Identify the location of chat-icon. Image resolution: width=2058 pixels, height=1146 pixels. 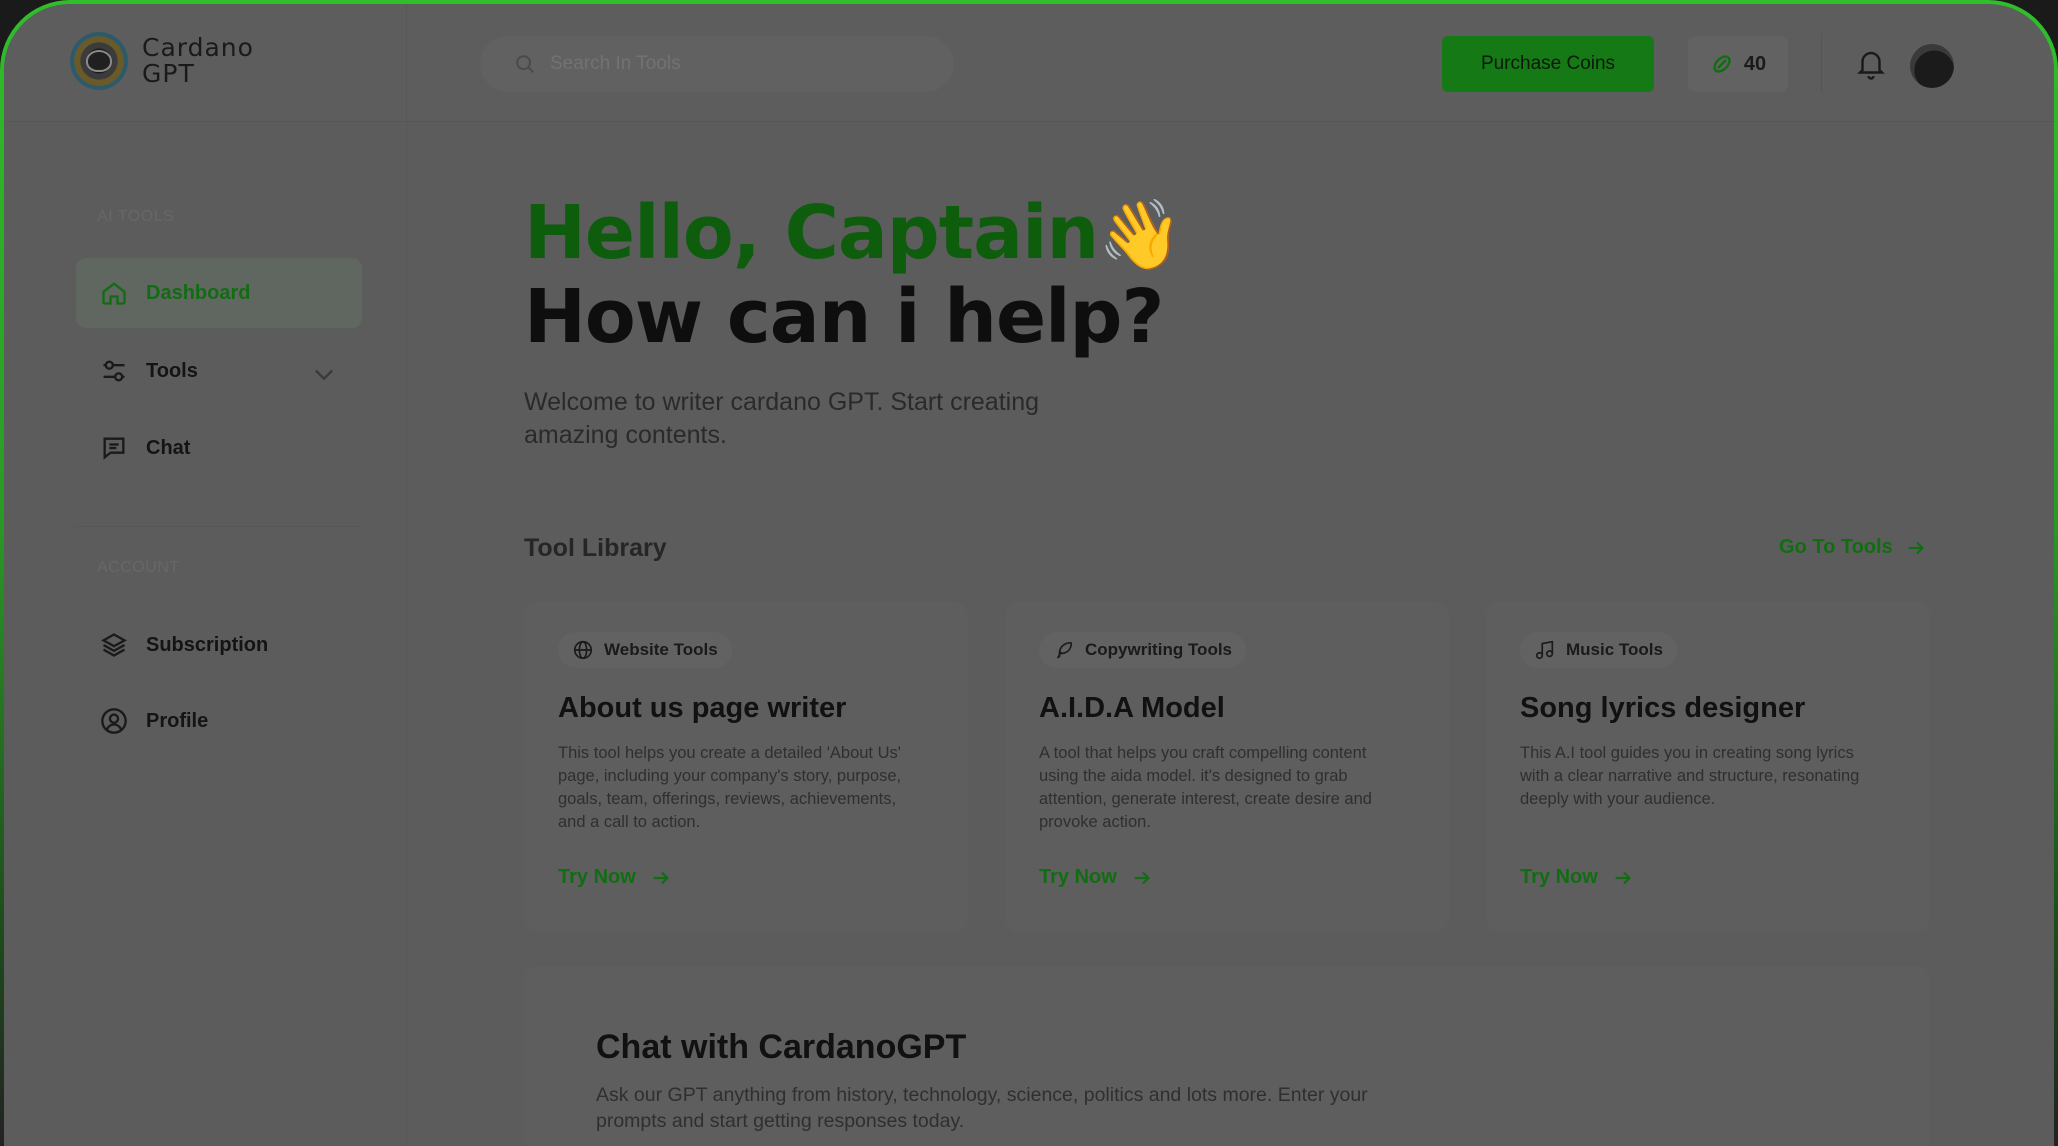
(114, 448).